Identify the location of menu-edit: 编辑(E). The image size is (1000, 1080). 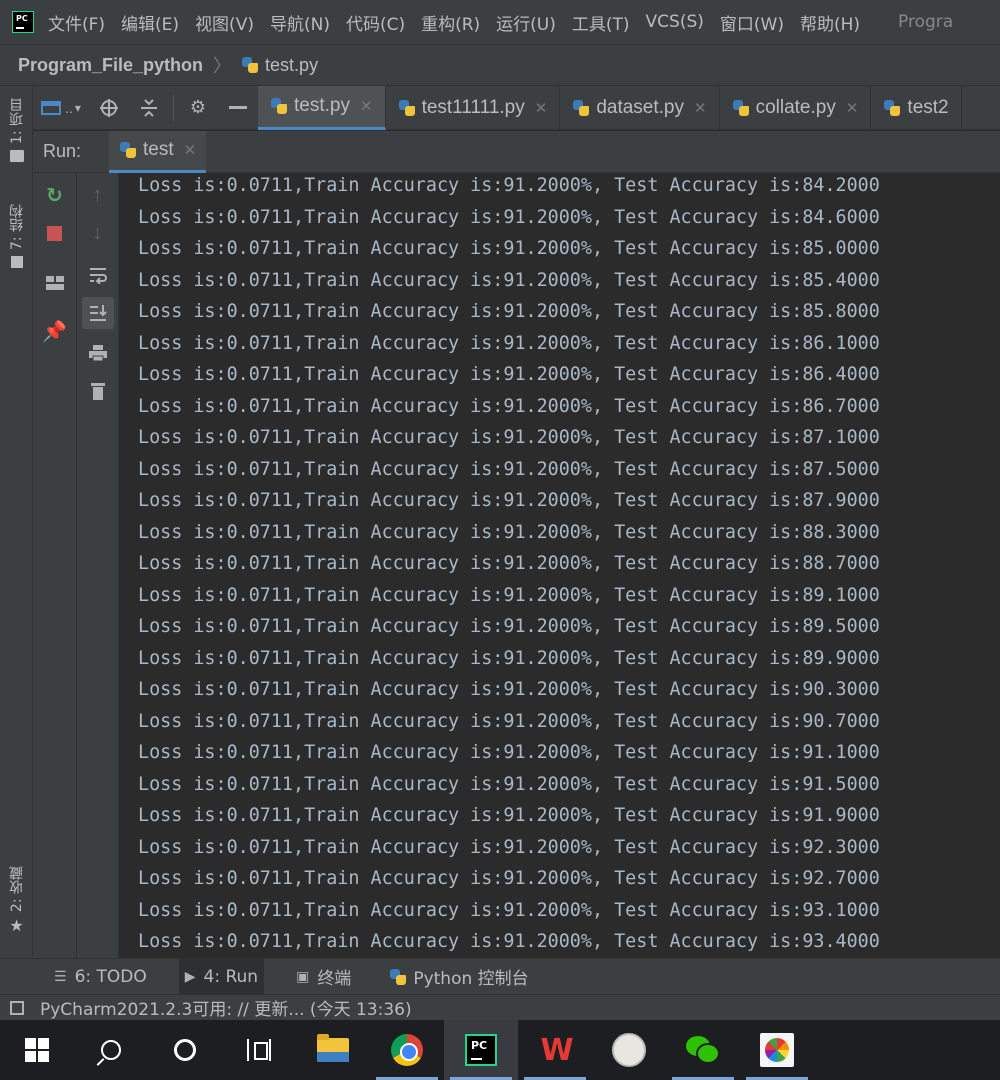
(150, 22).